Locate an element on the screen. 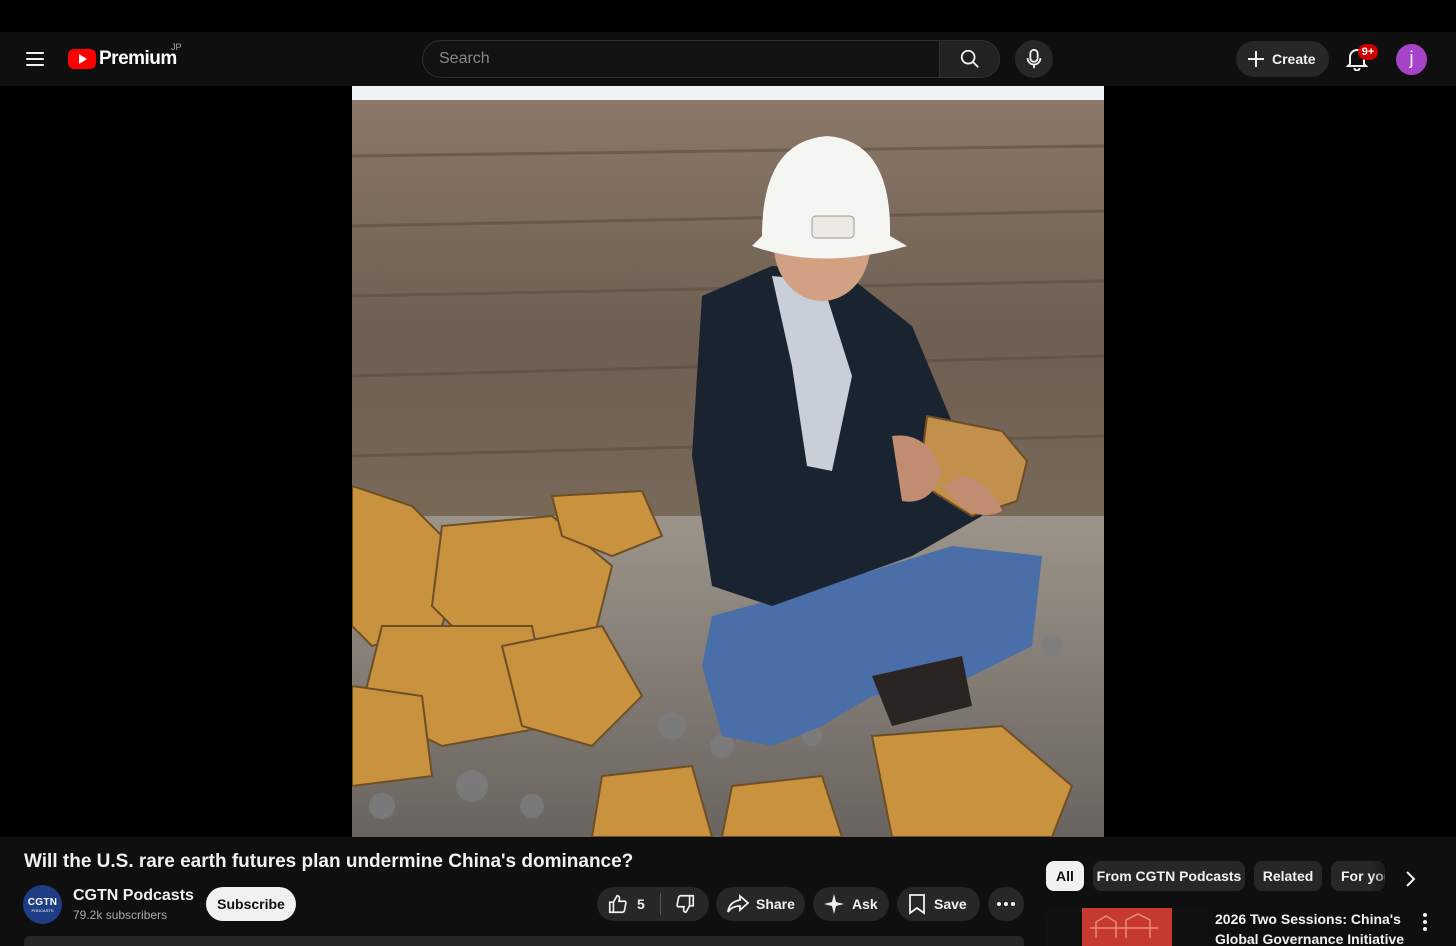  youtube-play-icon is located at coordinates (82, 59).